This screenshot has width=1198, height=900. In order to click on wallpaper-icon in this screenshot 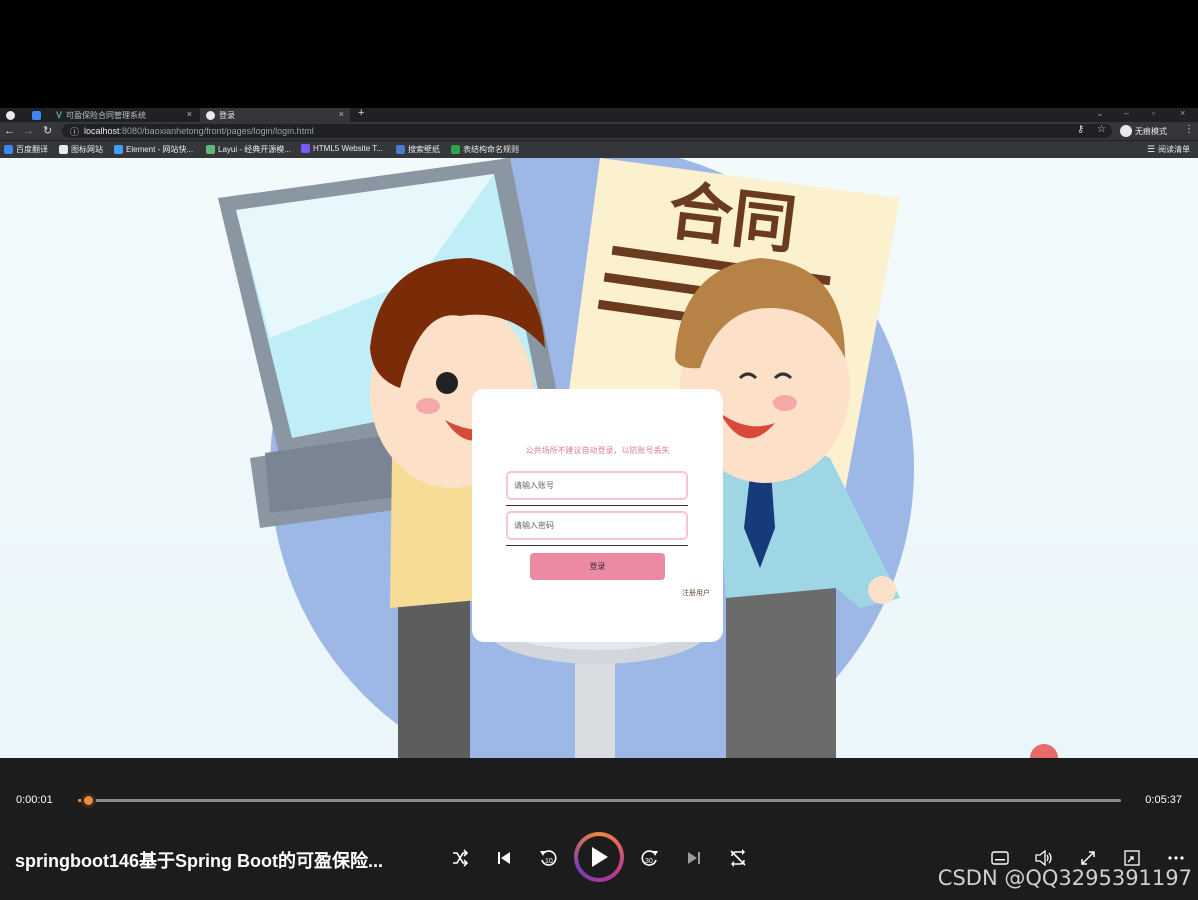, I will do `click(400, 149)`.